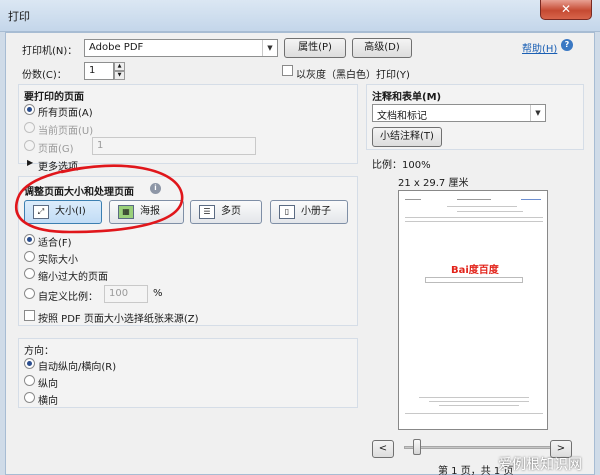 The height and width of the screenshot is (475, 600). What do you see at coordinates (126, 212) in the screenshot?
I see `poster-icon: ▦` at bounding box center [126, 212].